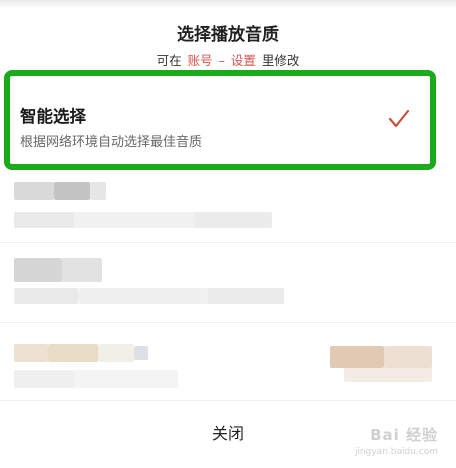  I want to click on subtitle-prefix: 可在, so click(169, 60).